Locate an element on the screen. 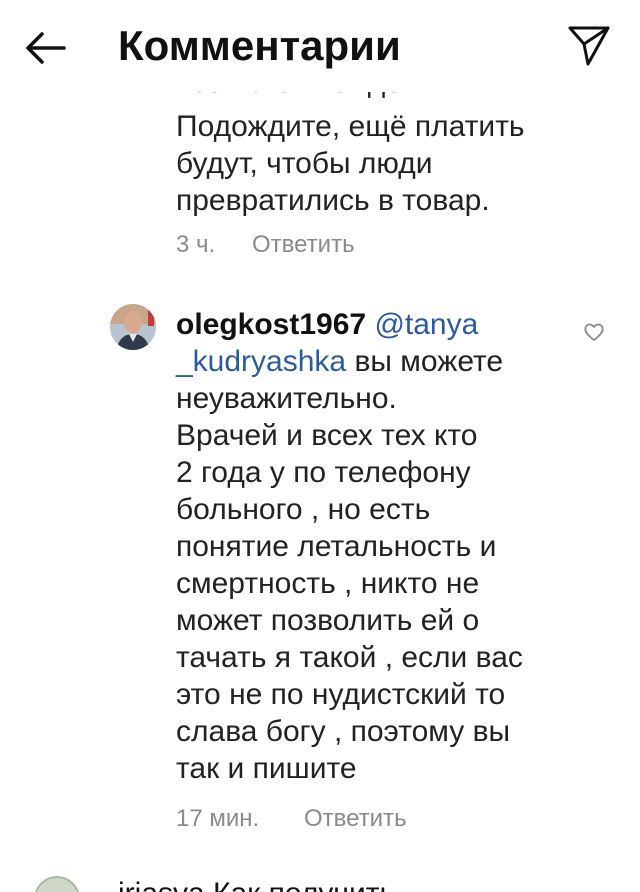 The image size is (640, 892). like-button is located at coordinates (594, 332).